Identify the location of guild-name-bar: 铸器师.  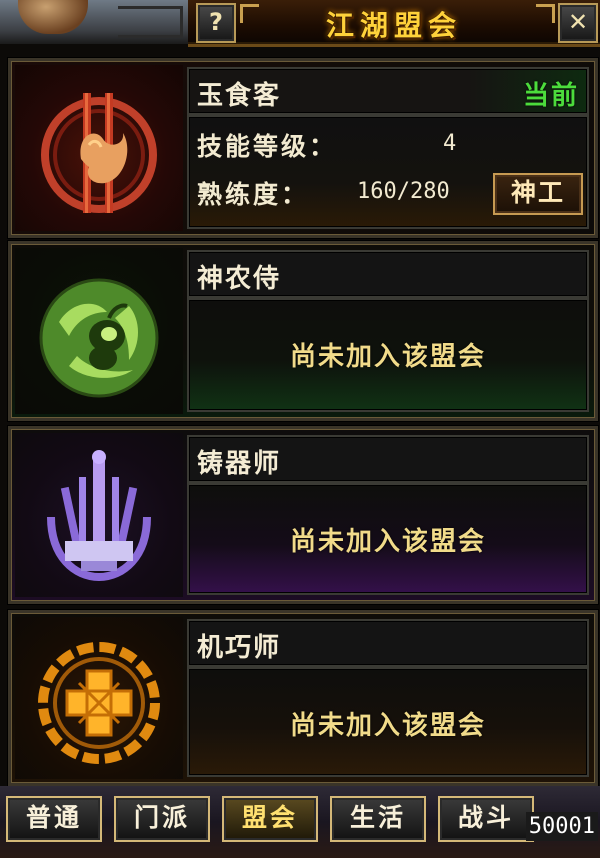
(388, 459).